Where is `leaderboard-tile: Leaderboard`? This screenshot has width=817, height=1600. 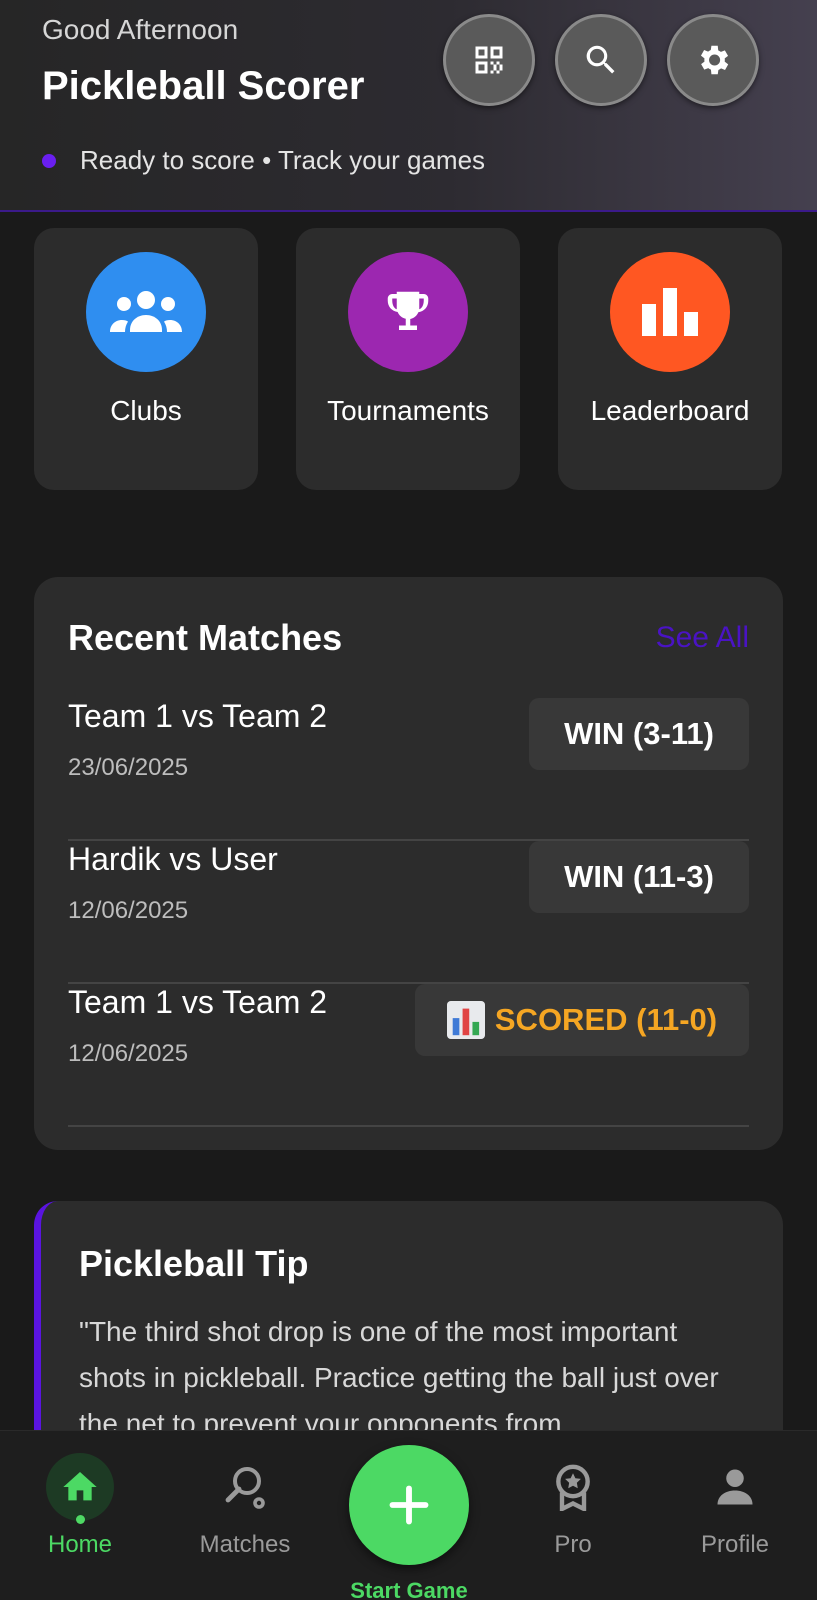
leaderboard-tile: Leaderboard is located at coordinates (670, 359).